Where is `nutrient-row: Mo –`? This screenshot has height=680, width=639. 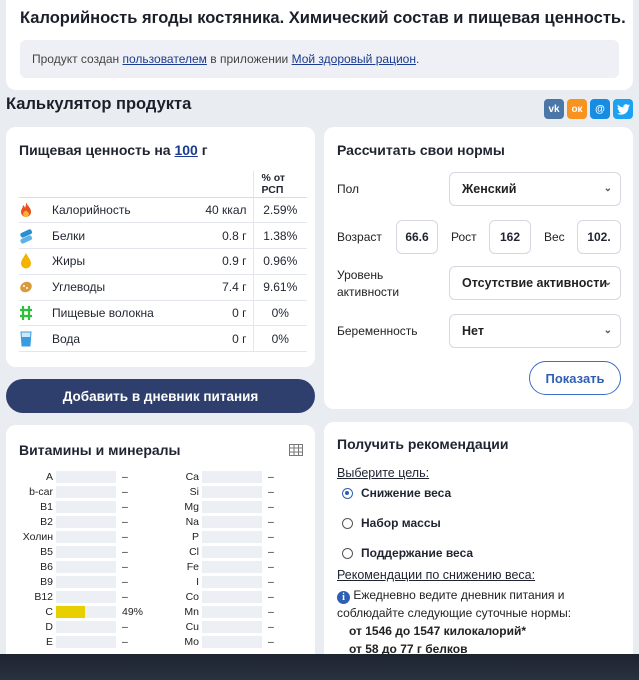 nutrient-row: Mo – is located at coordinates (213, 641).